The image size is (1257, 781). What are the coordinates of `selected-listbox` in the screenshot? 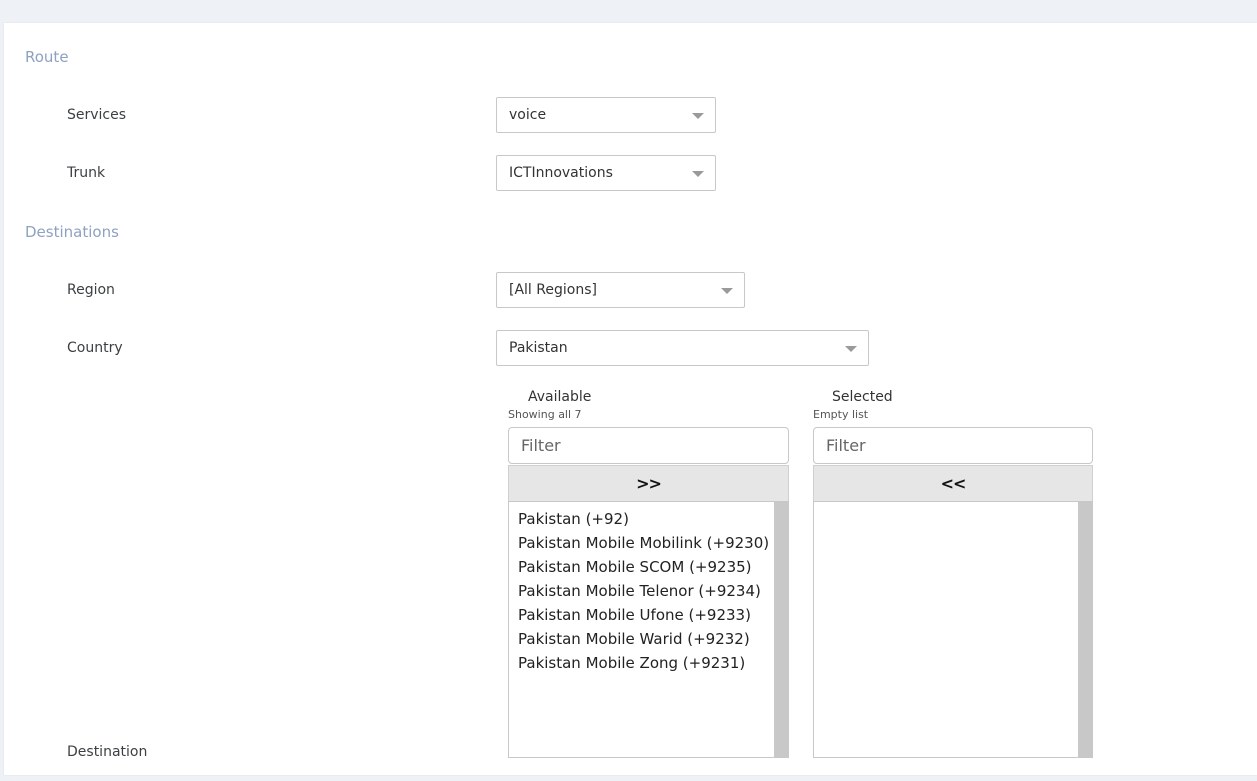 It's located at (953, 629).